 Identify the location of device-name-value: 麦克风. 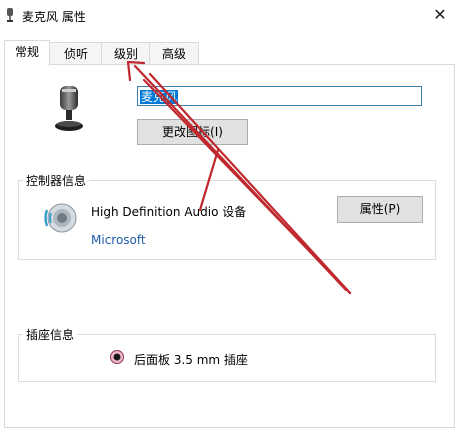
(159, 97).